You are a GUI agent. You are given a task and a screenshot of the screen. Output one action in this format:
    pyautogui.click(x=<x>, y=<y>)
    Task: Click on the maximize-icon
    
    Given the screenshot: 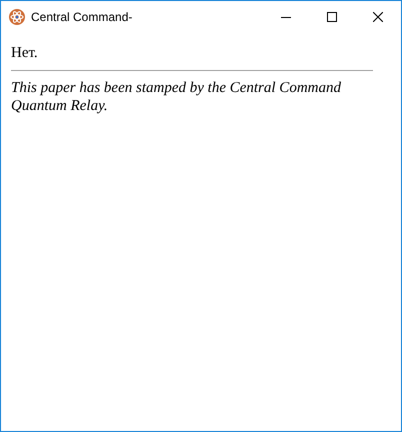 What is the action you would take?
    pyautogui.click(x=332, y=17)
    